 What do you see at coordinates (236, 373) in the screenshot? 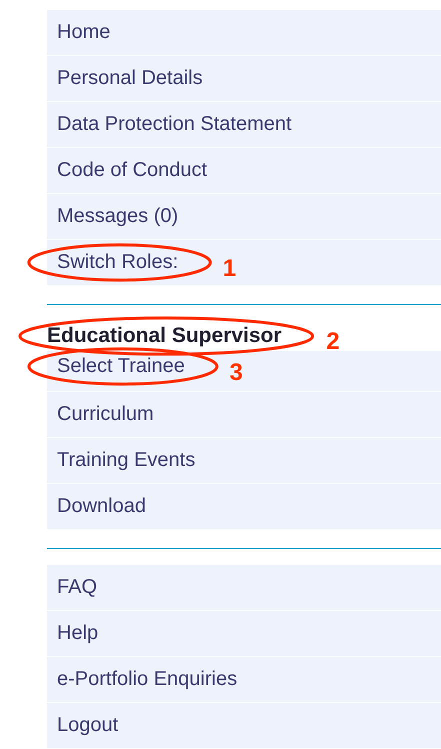
I see `annotation-number: 3` at bounding box center [236, 373].